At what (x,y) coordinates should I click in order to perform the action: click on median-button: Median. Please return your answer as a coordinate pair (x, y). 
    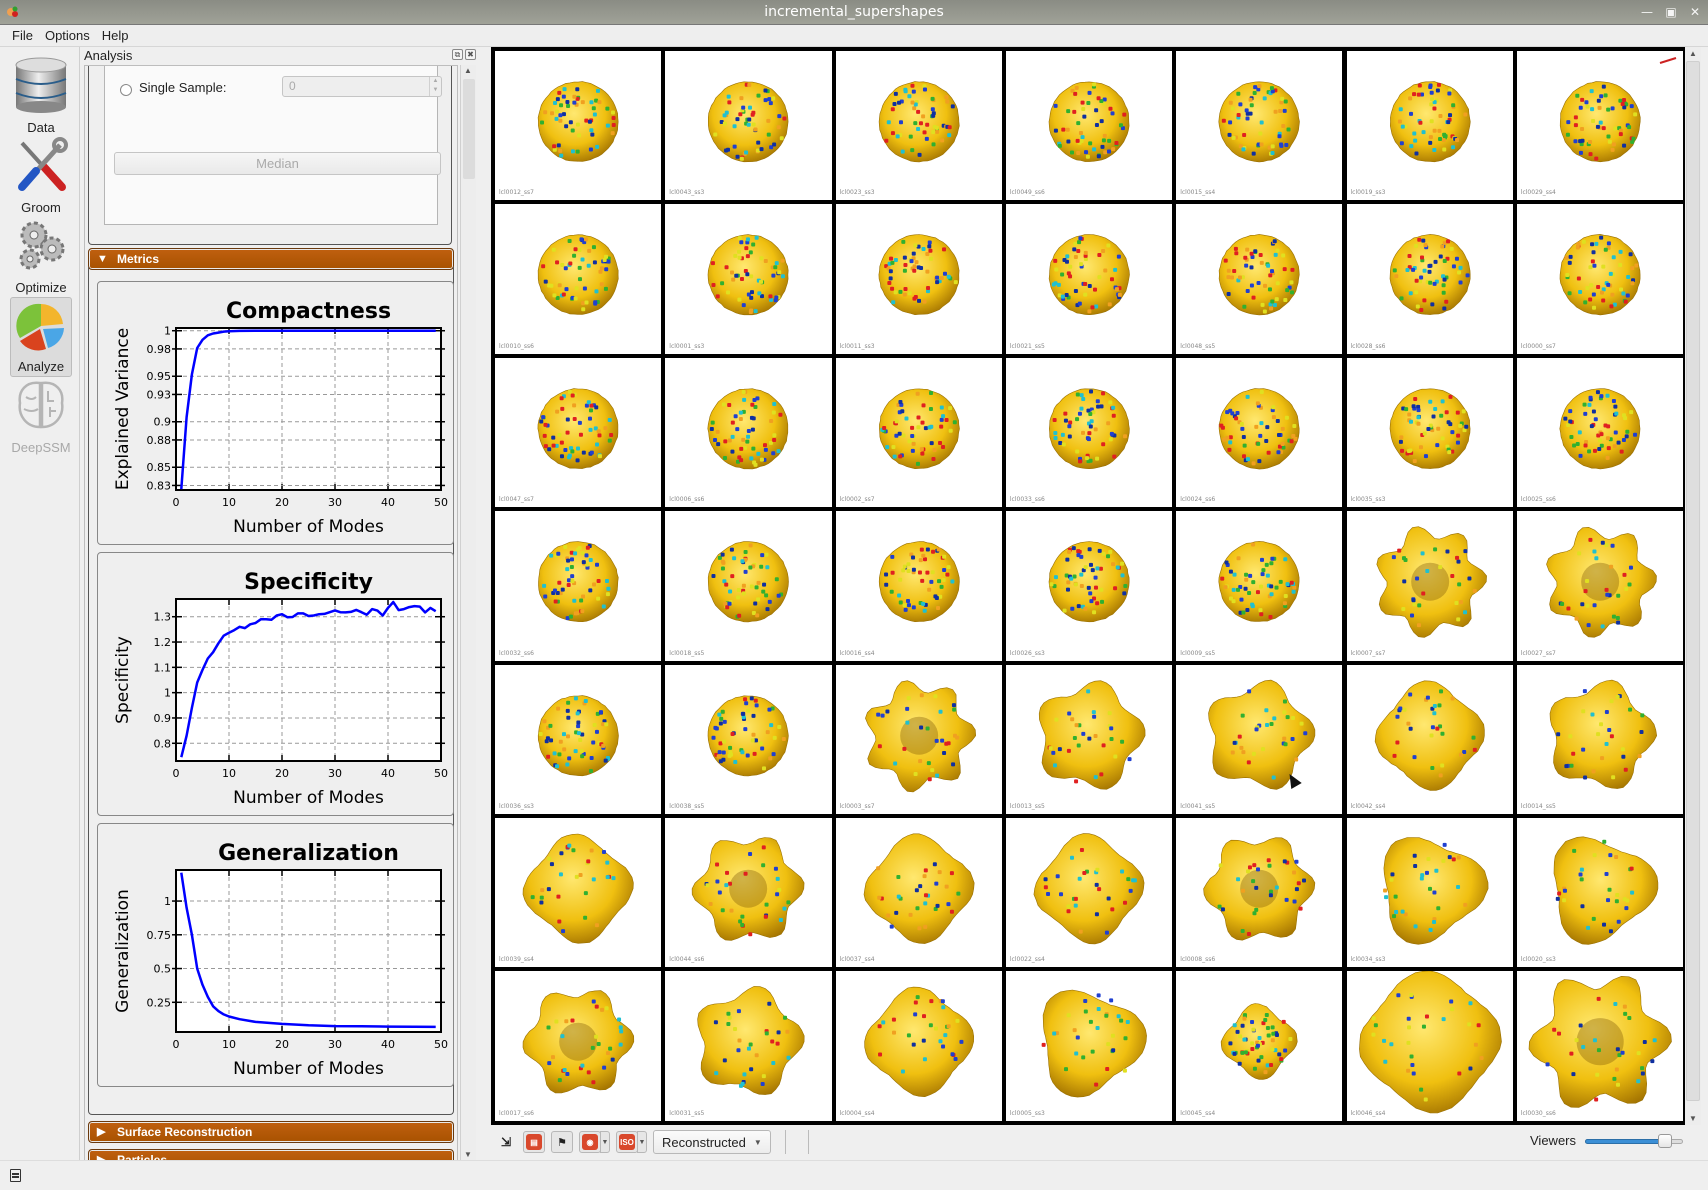
    Looking at the image, I should click on (277, 163).